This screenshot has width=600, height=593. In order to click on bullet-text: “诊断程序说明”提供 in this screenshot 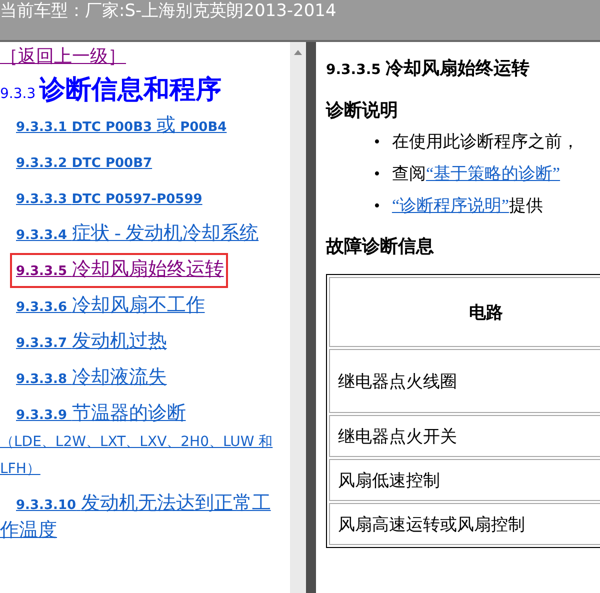, I will do `click(468, 206)`.